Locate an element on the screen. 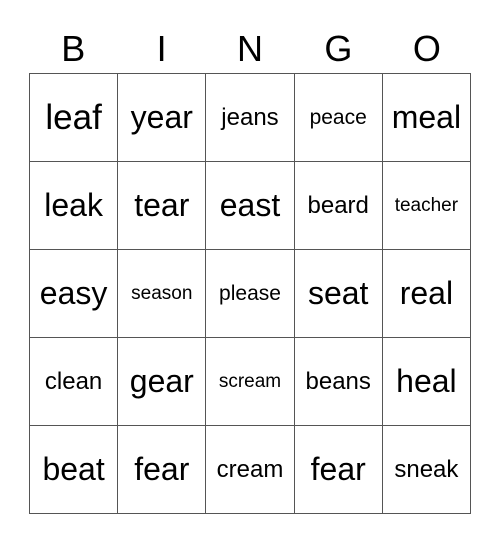 The width and height of the screenshot is (500, 544). header-letter-g: G is located at coordinates (338, 48).